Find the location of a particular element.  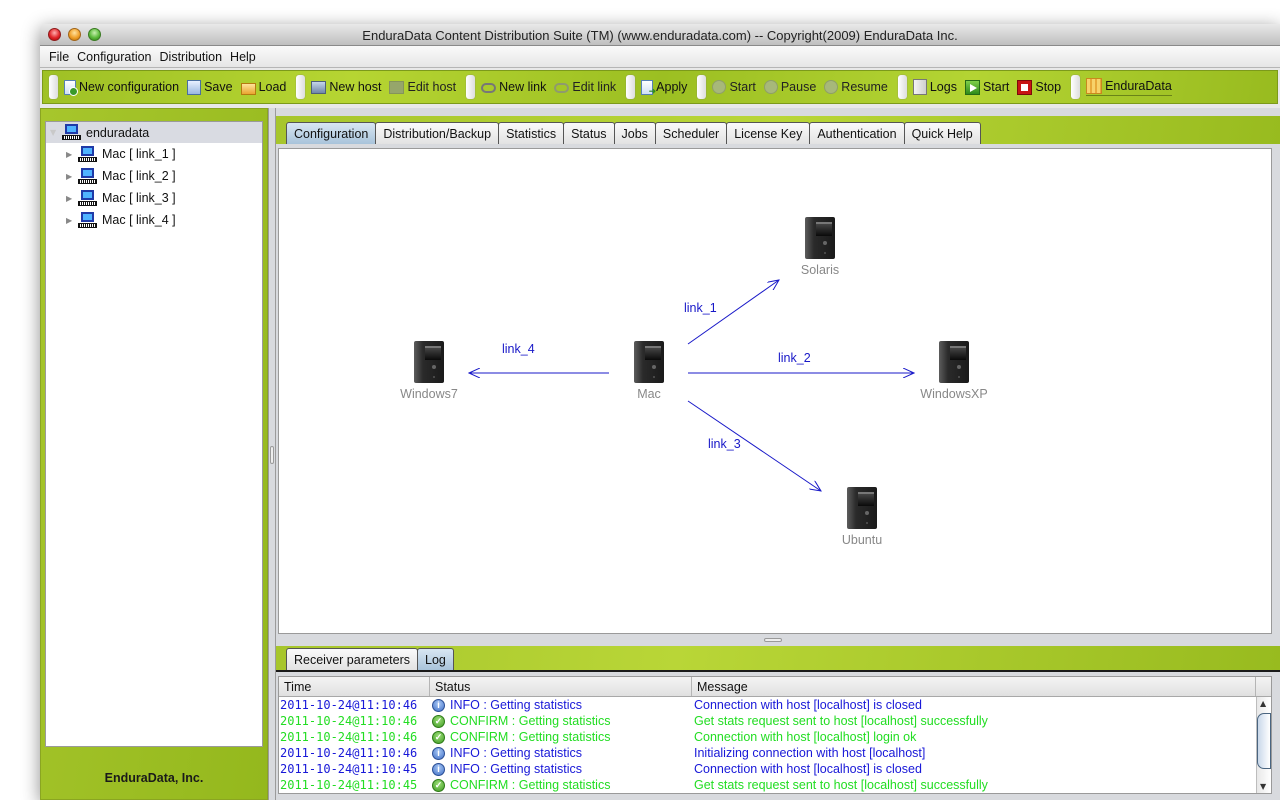

vertical-split-divider is located at coordinates (272, 454).